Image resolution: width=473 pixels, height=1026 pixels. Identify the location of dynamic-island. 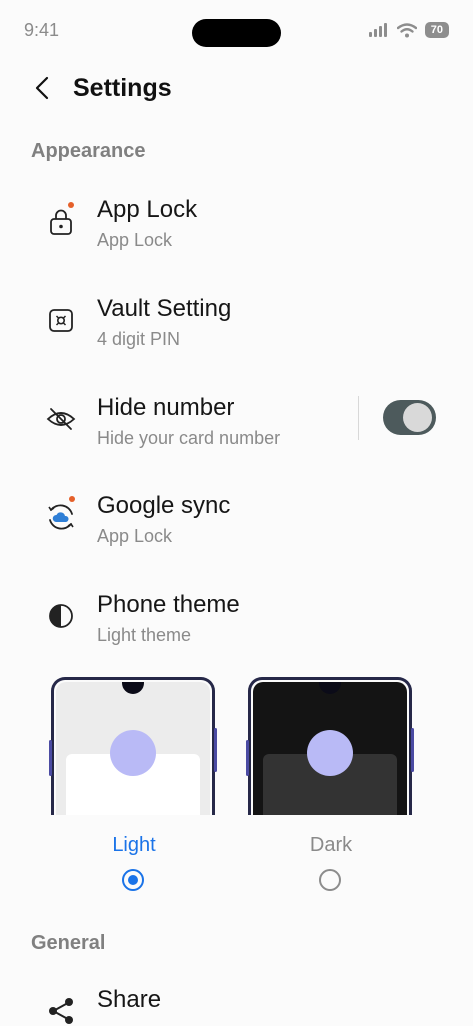
(236, 33).